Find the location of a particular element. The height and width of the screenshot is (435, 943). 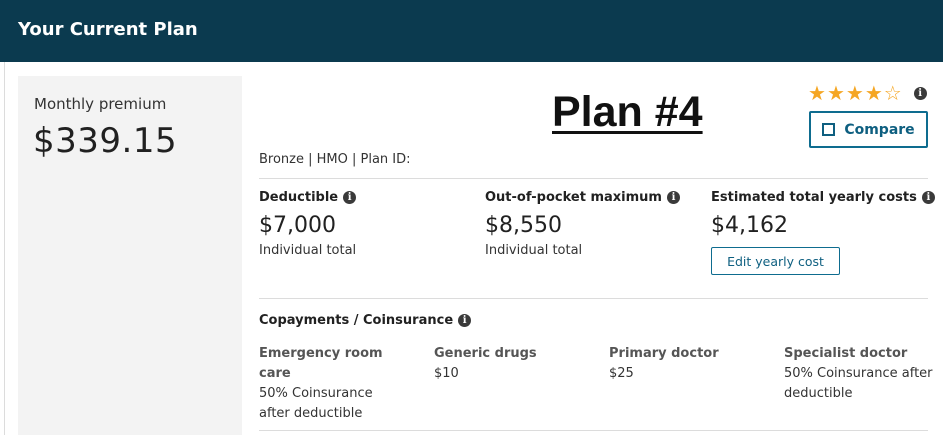

star-rating: ★ ★ ★ ★ ☆ i is located at coordinates (867, 93).